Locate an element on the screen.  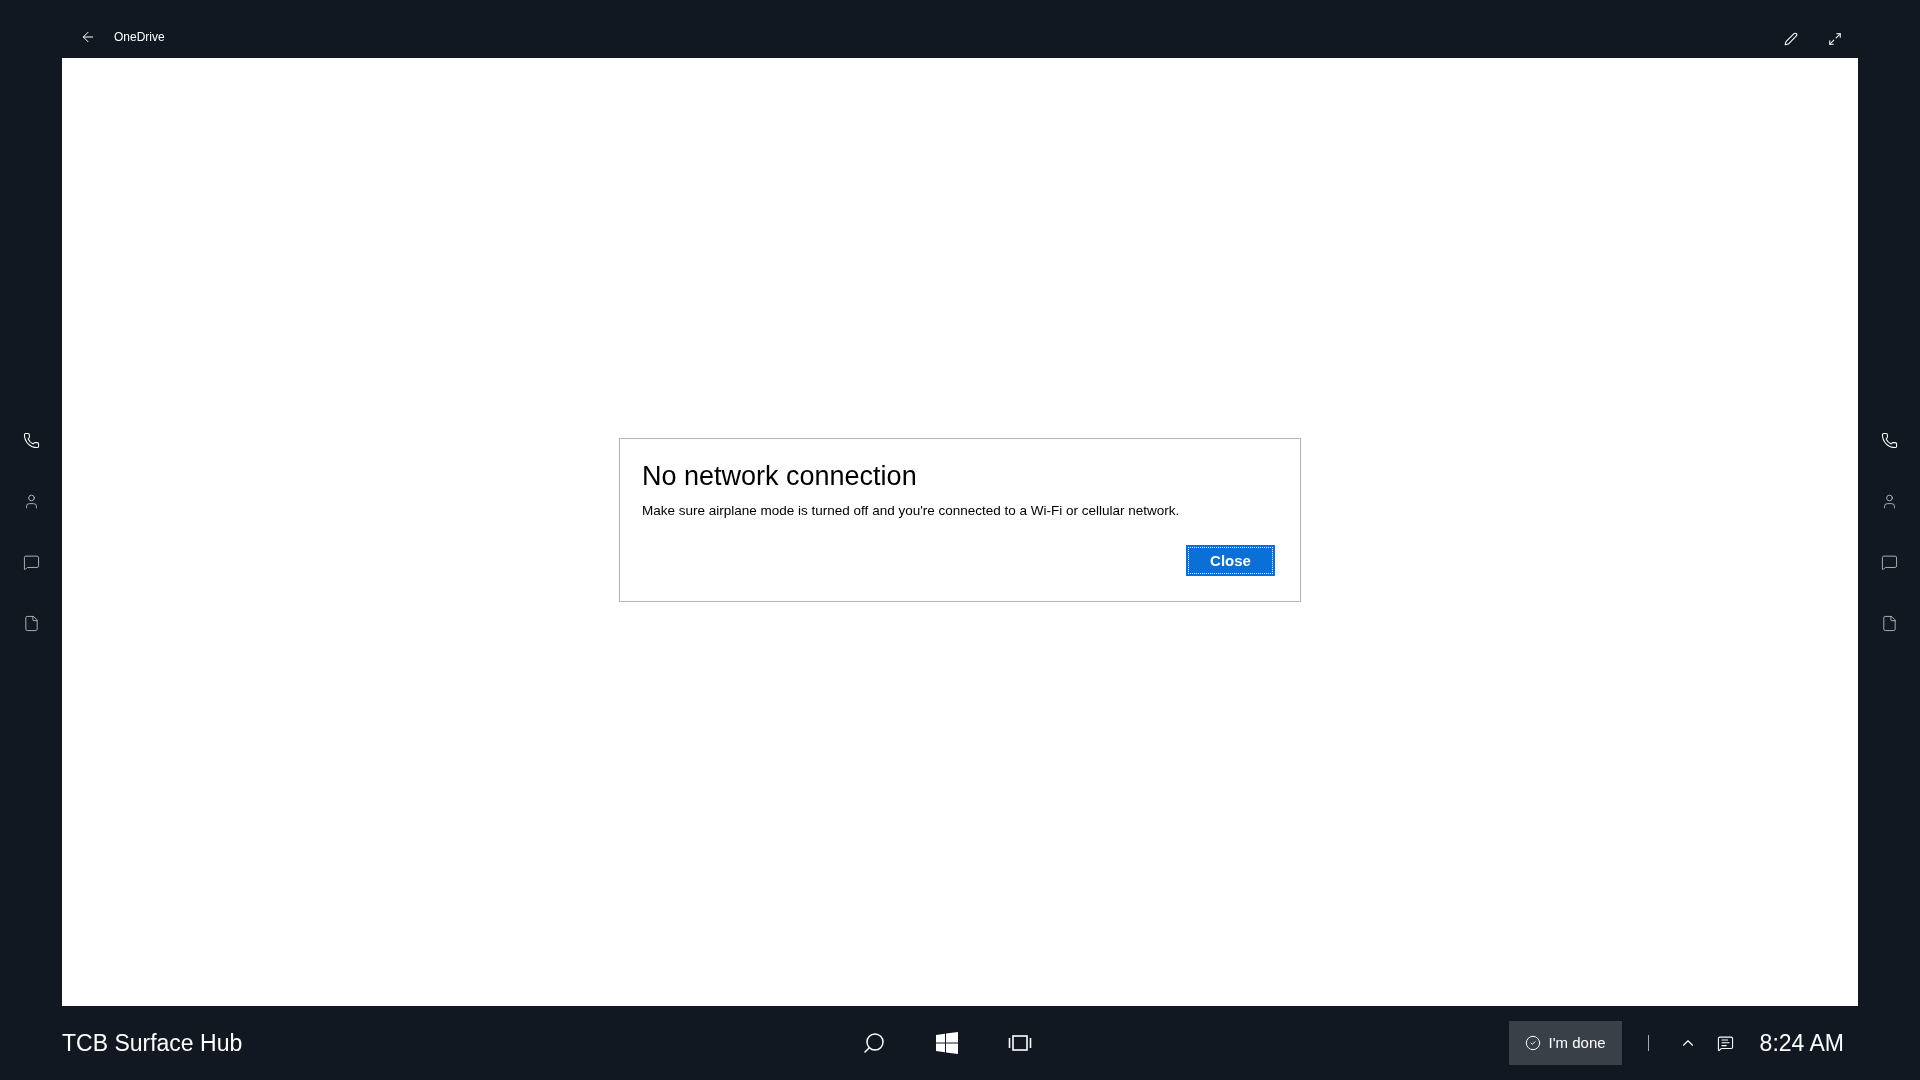
close-button: Close is located at coordinates (1230, 561).